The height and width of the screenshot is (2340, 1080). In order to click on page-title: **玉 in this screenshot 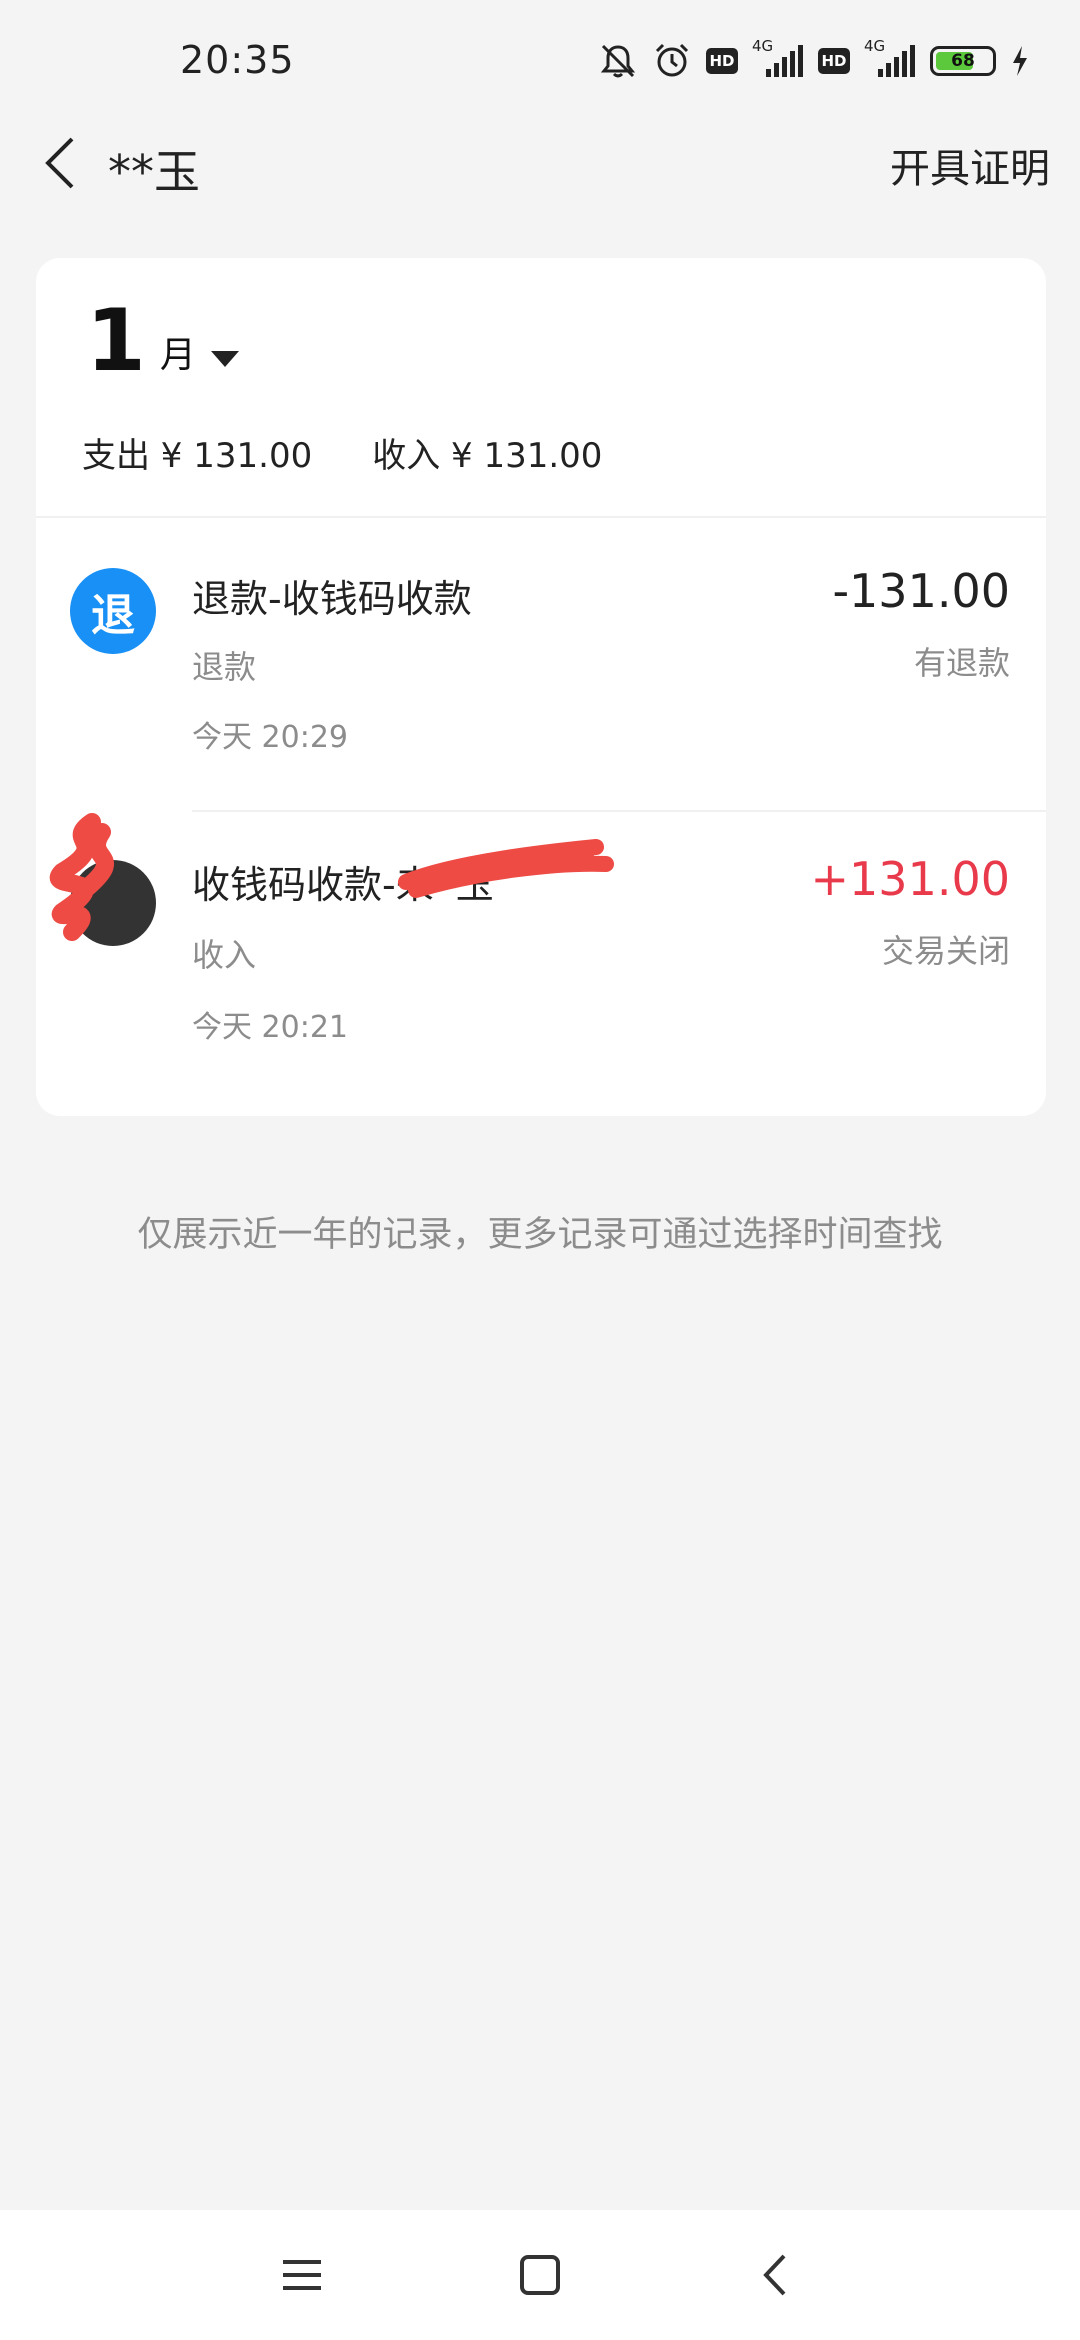, I will do `click(154, 172)`.